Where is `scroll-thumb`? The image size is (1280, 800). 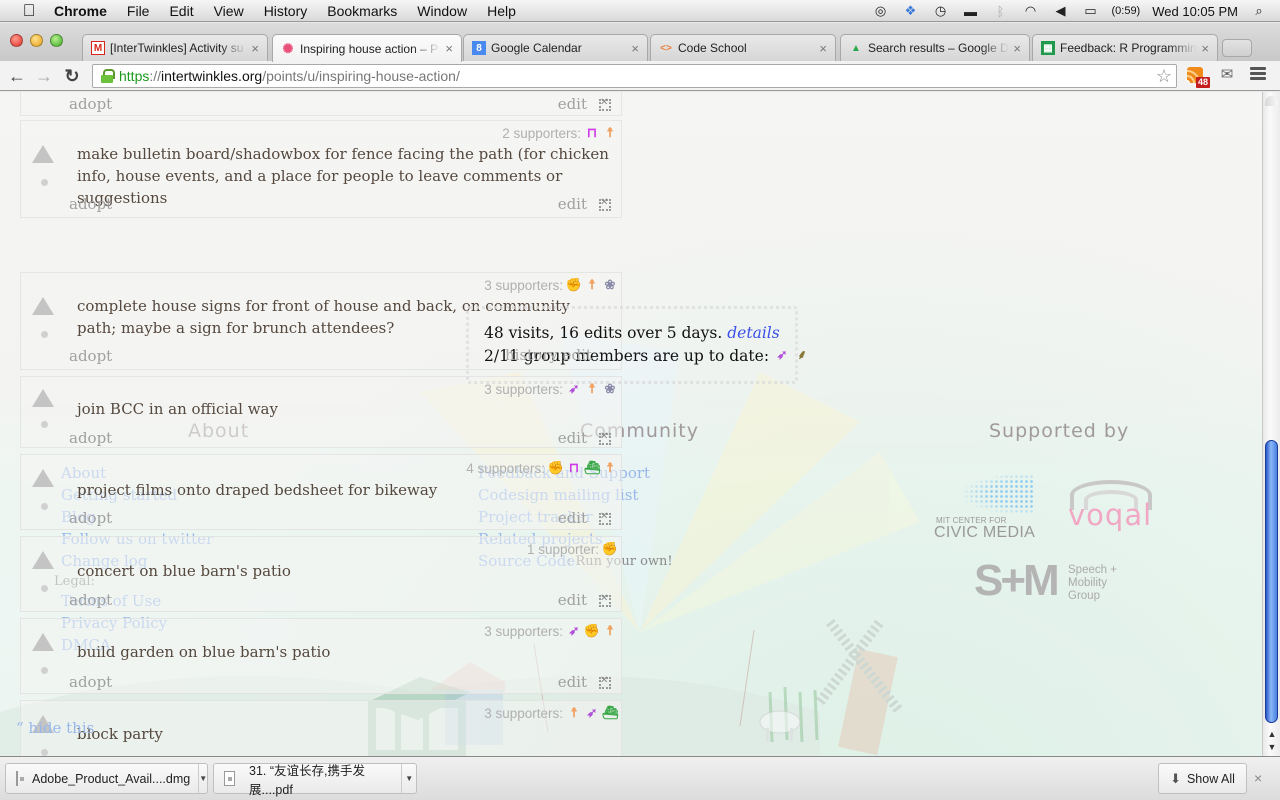 scroll-thumb is located at coordinates (1271, 581).